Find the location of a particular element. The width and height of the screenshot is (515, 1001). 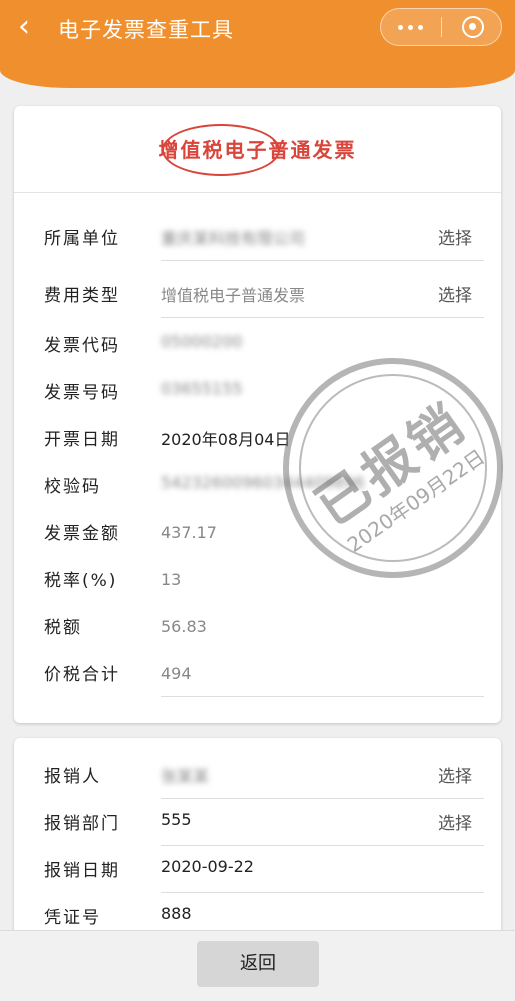

row-label: 报销部门 is located at coordinates (82, 824).